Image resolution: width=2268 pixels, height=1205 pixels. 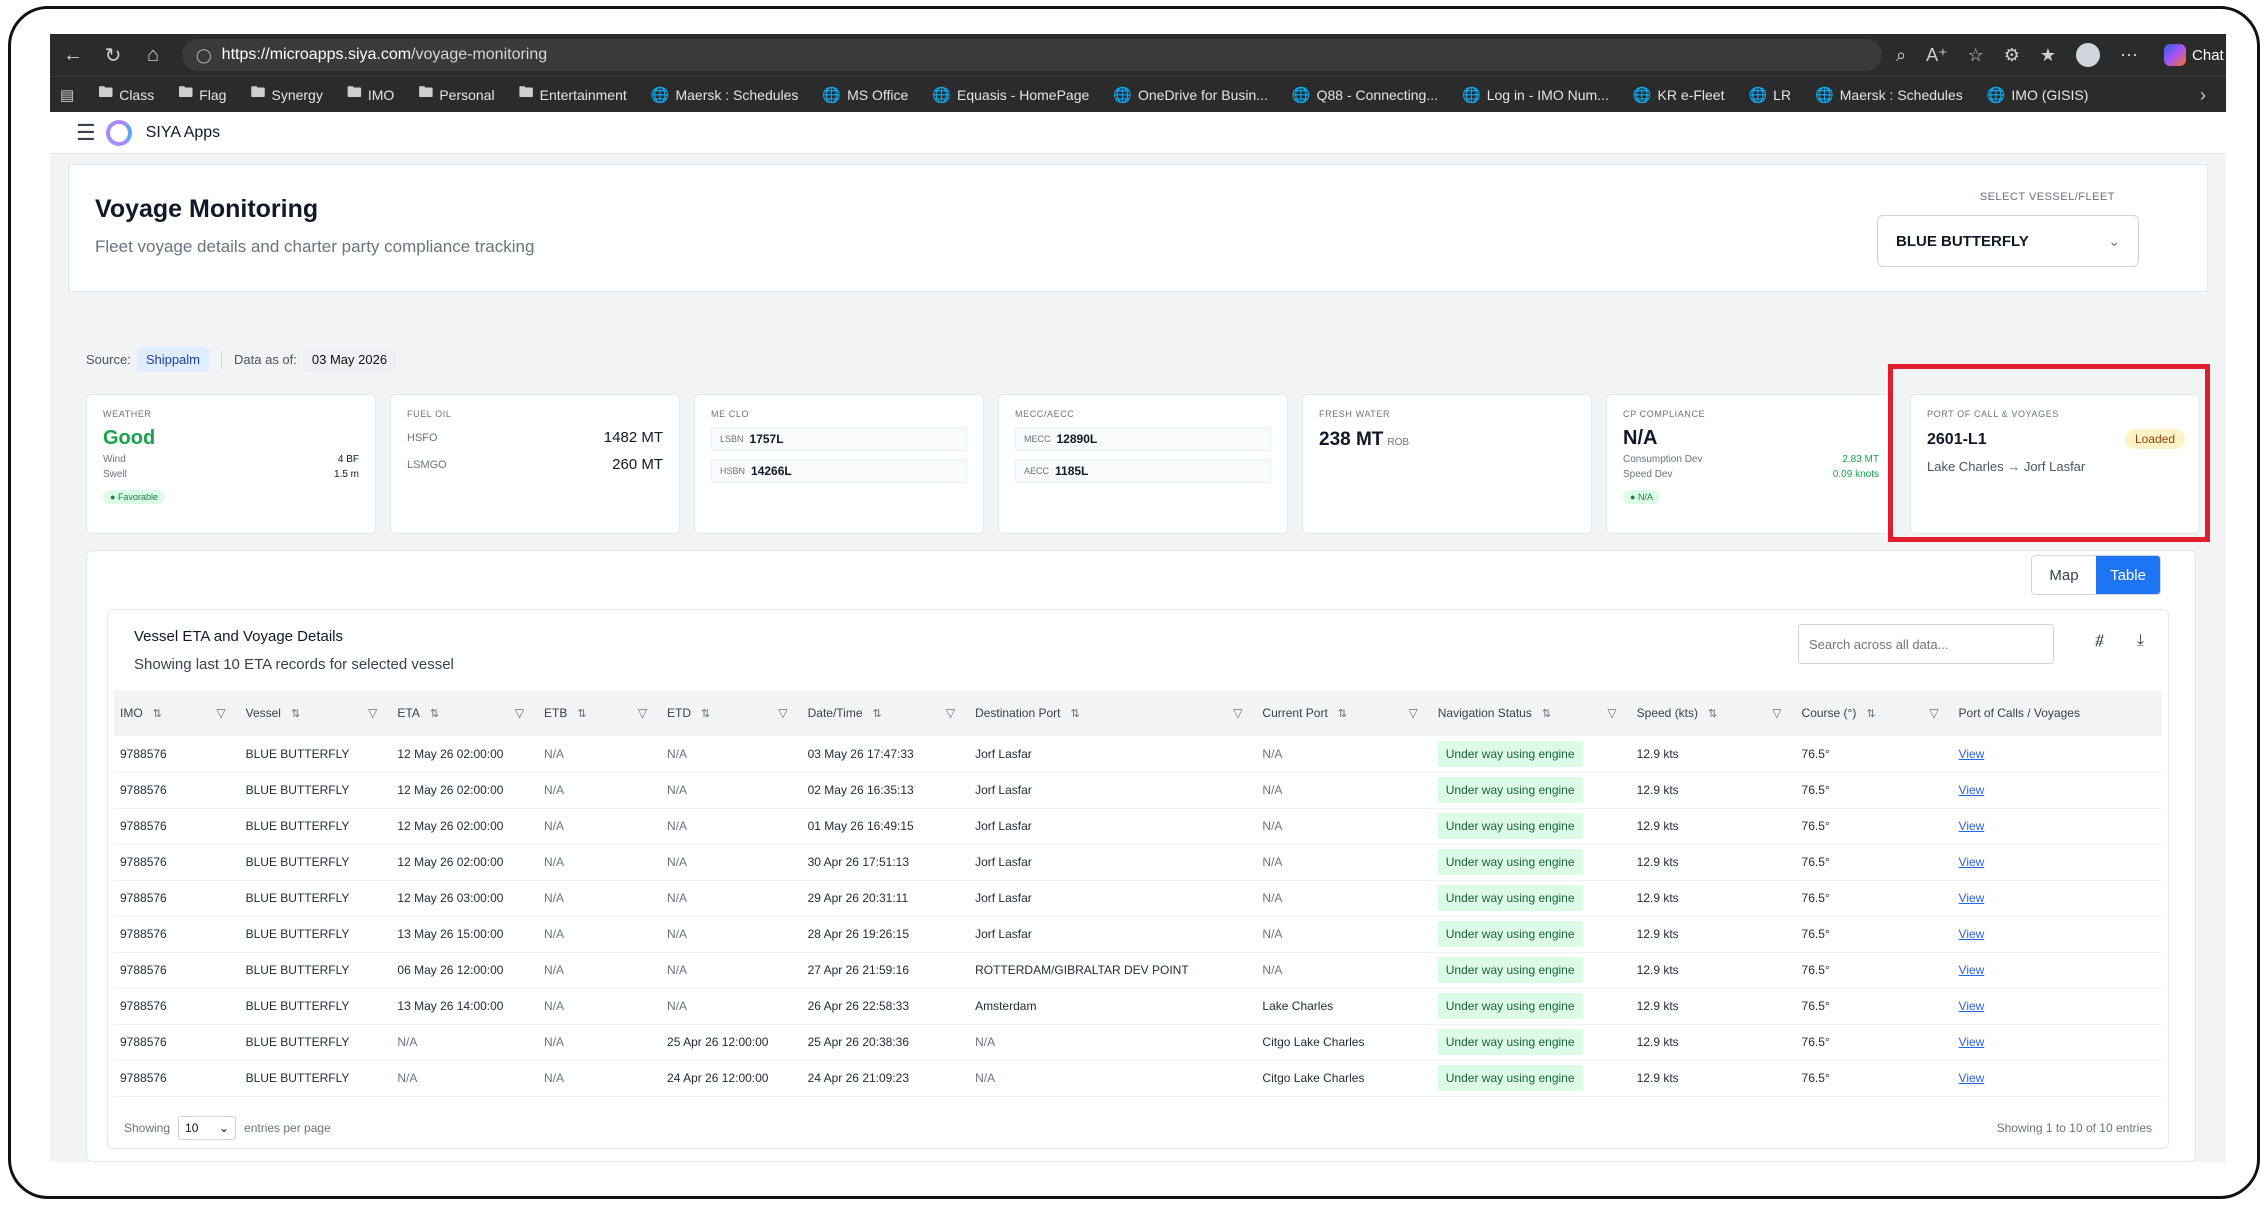 I want to click on table-cell-wrapper: Citgo Lake Charles, so click(x=1343, y=1078).